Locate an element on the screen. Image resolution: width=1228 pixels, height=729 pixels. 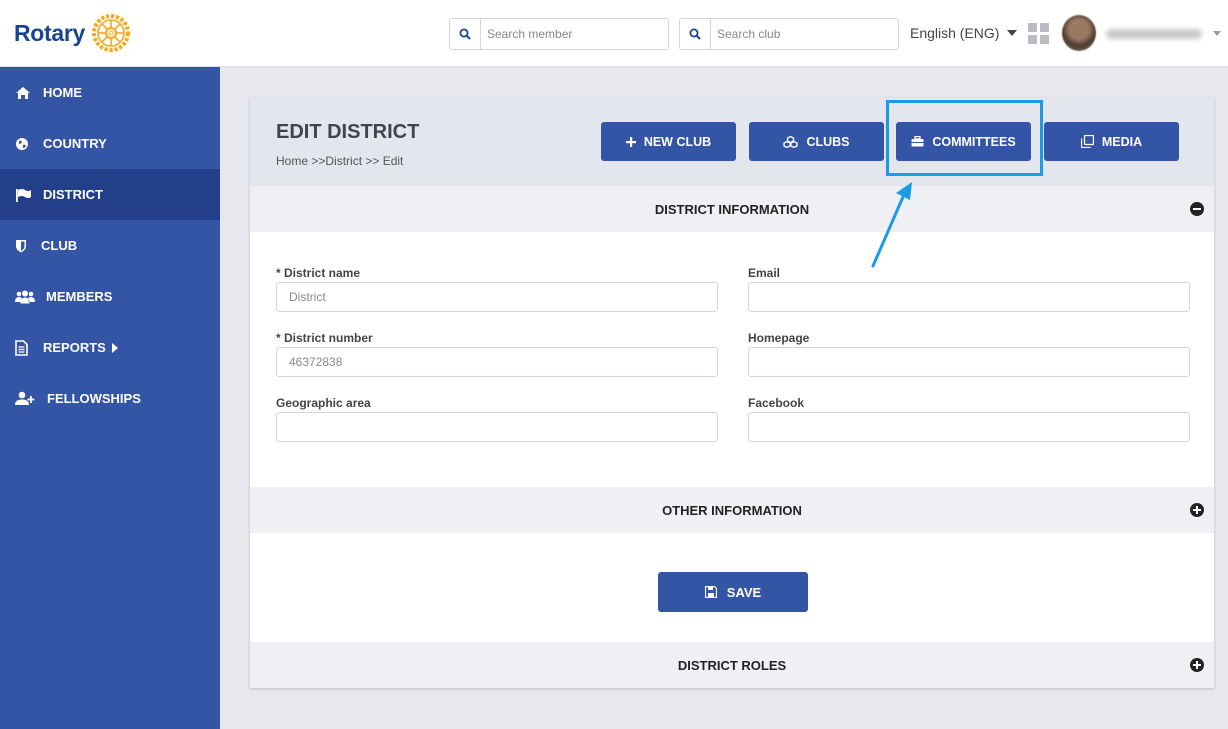
sidebar-item-members: MEMBERS is located at coordinates (110, 296).